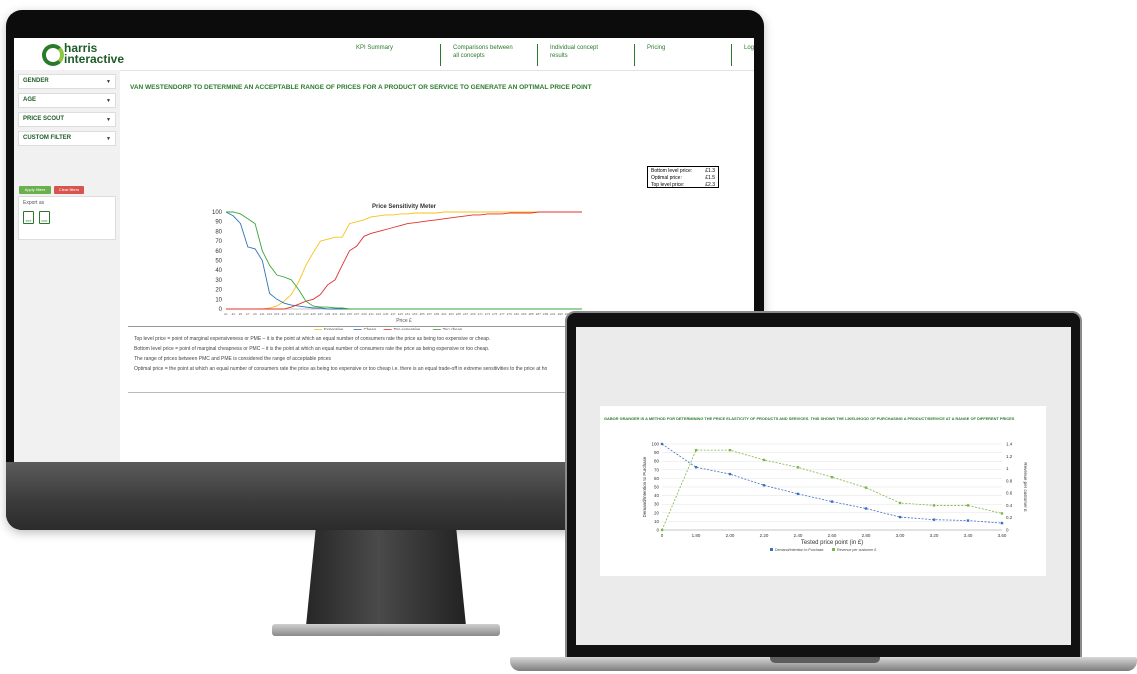 Image resolution: width=1137 pixels, height=674 pixels. Describe the element at coordinates (385, 314) in the screenshot. I see `x-tick-label: £45` at that location.